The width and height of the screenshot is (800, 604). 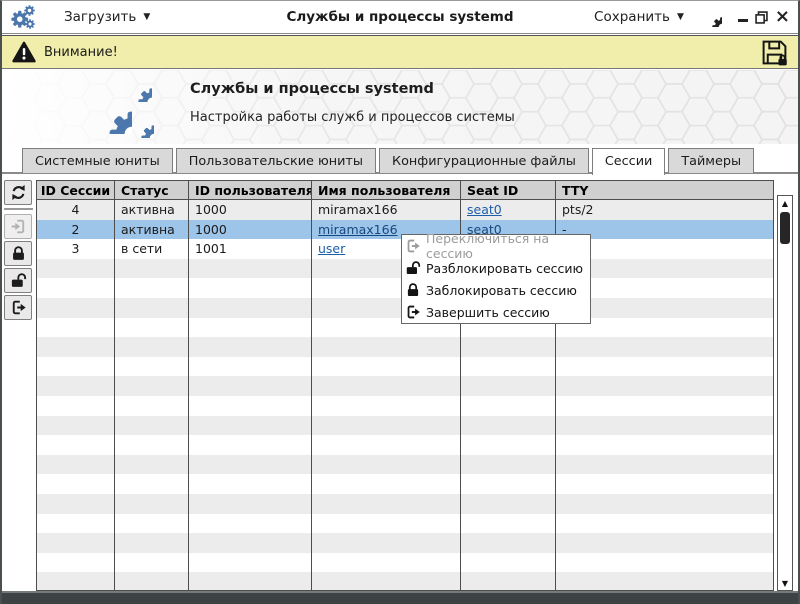 I want to click on menu-item-switch-session: Переключиться на сессию, so click(x=496, y=246).